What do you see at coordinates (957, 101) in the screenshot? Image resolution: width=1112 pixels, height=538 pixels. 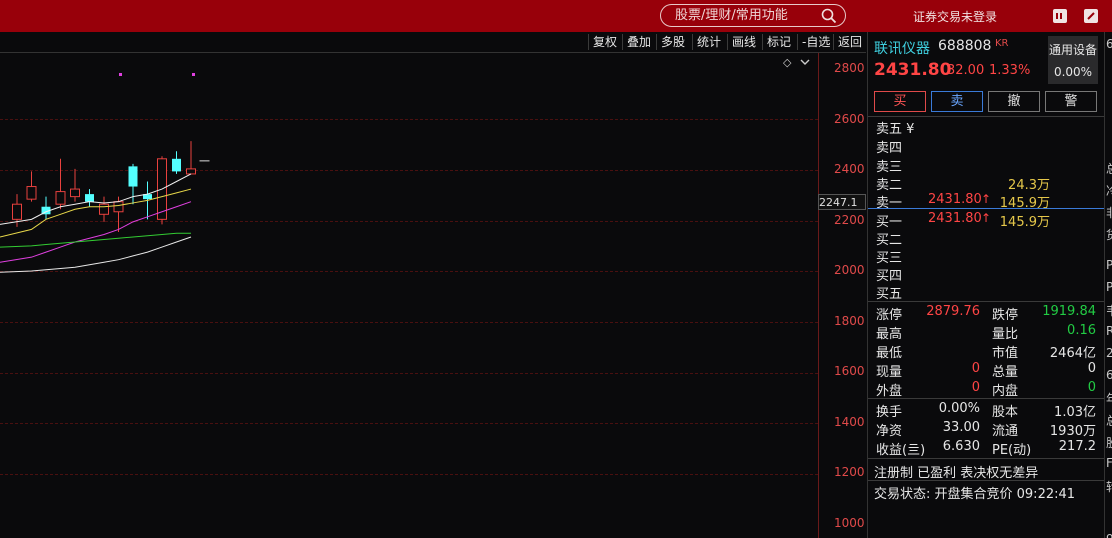 I see `sell-button: 卖` at bounding box center [957, 101].